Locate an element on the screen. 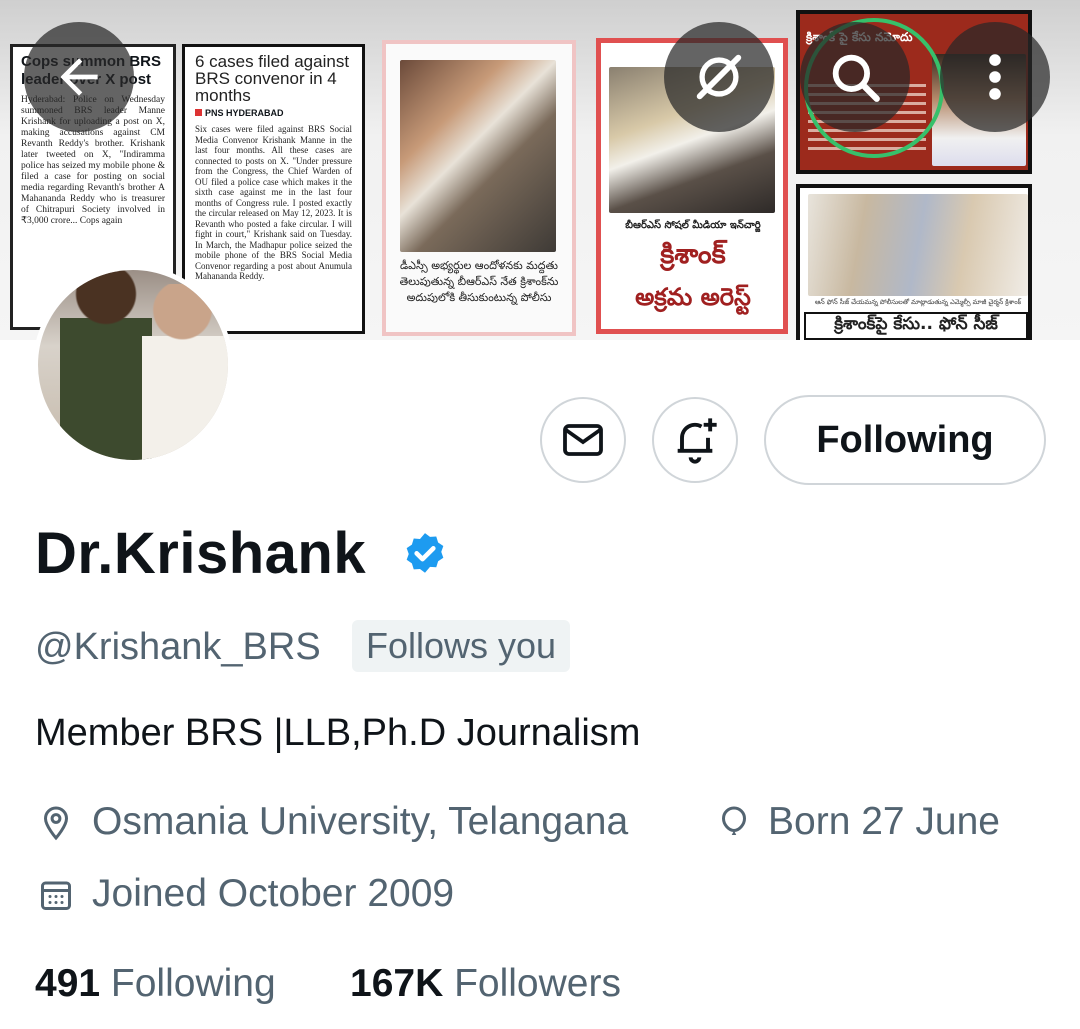 Image resolution: width=1080 pixels, height=1029 pixels. following-stat: 491 Following is located at coordinates (155, 984).